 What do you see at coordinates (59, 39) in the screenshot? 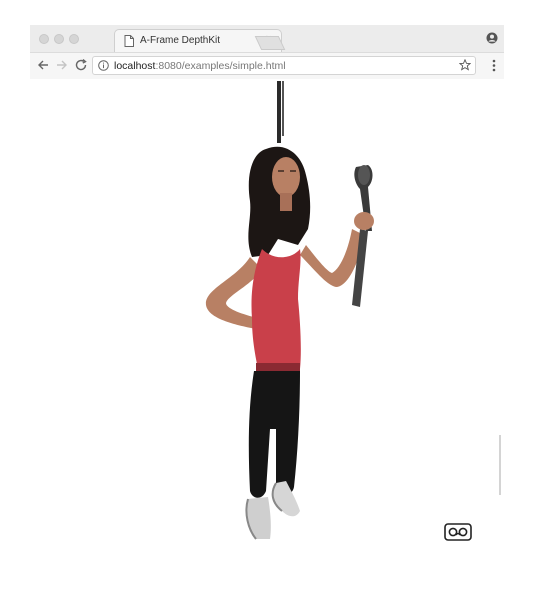
I see `window-minimize-dot` at bounding box center [59, 39].